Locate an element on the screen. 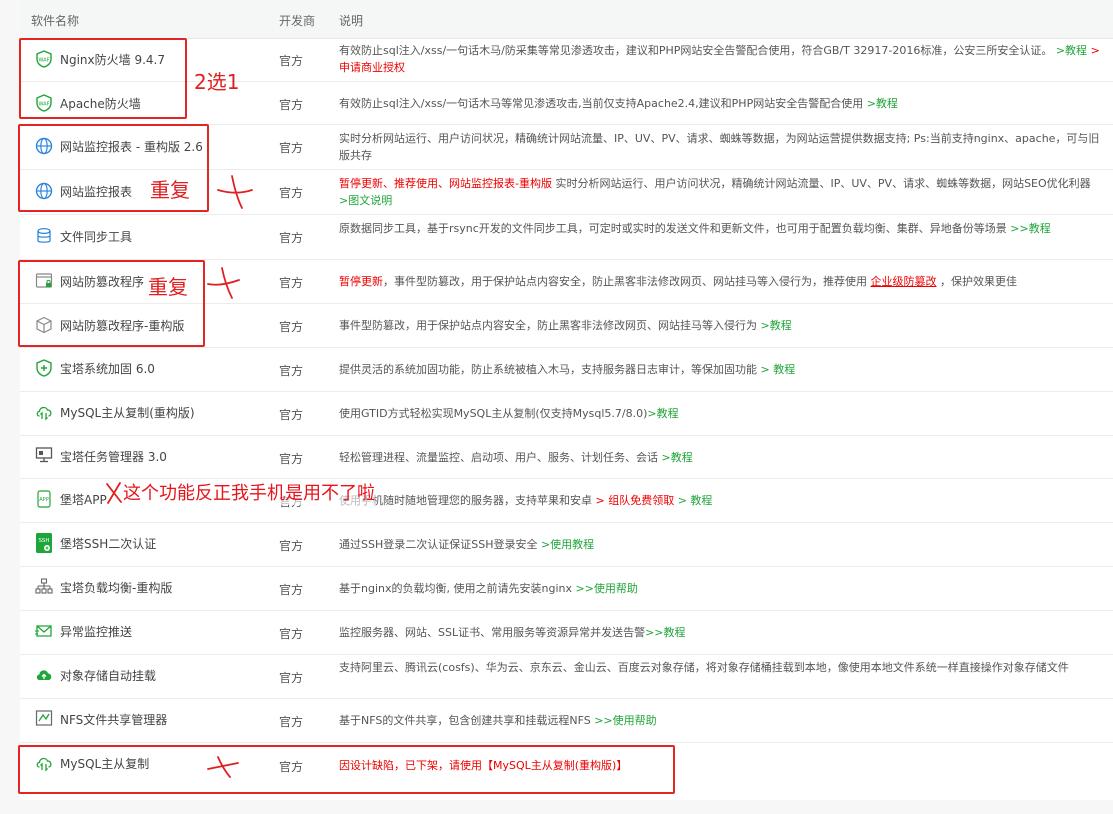 The height and width of the screenshot is (814, 1113). enterprise-plugin-link: 企业级防篡改 is located at coordinates (904, 281).